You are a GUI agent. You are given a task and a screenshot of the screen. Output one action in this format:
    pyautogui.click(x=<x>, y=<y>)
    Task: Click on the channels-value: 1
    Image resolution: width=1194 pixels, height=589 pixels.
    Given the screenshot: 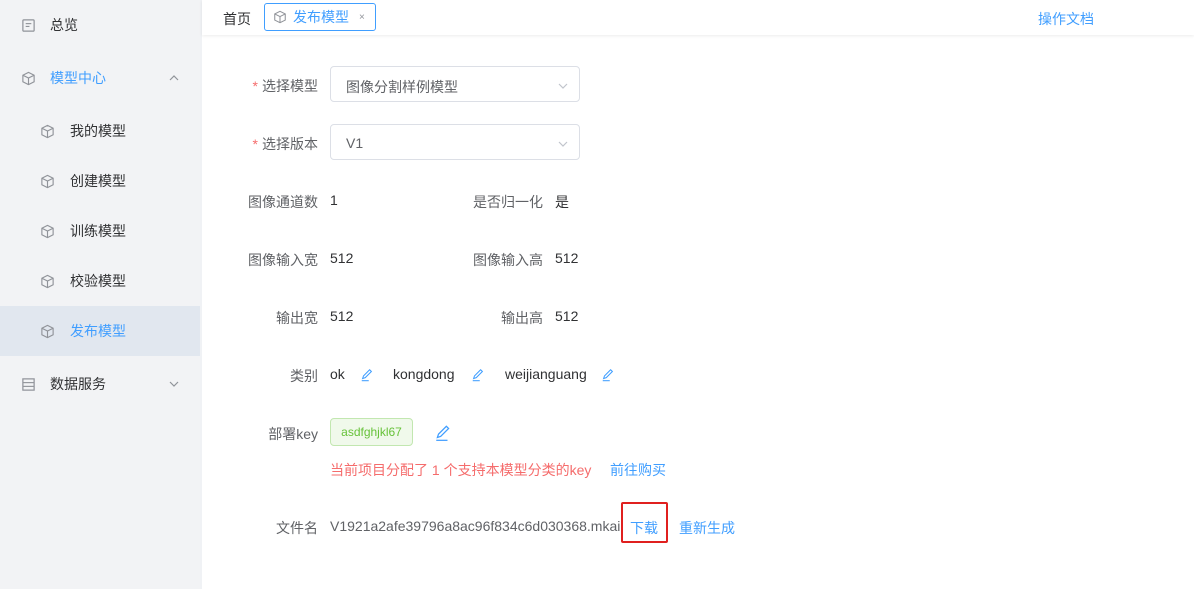 What is the action you would take?
    pyautogui.click(x=334, y=200)
    